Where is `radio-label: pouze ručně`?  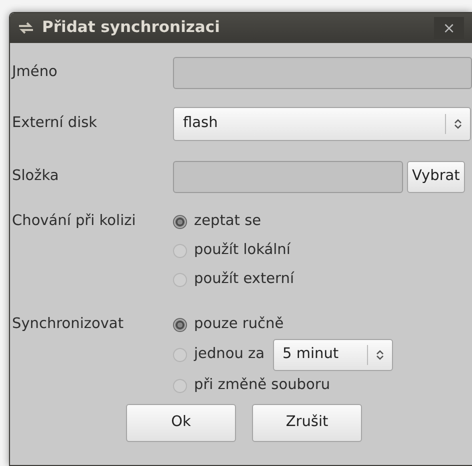 radio-label: pouze ručně is located at coordinates (239, 325).